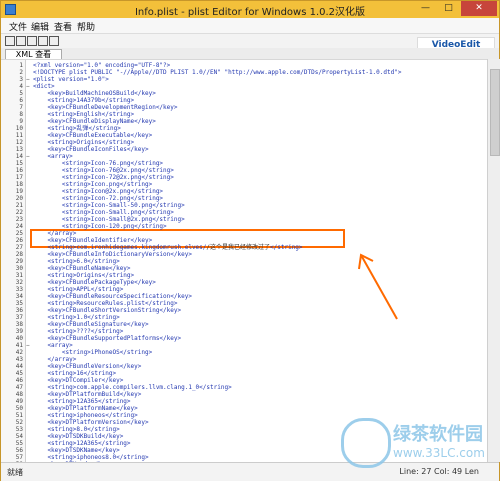  Describe the element at coordinates (90, 149) in the screenshot. I see `code-text: <key>CFBundleIconFiles</key>` at that location.